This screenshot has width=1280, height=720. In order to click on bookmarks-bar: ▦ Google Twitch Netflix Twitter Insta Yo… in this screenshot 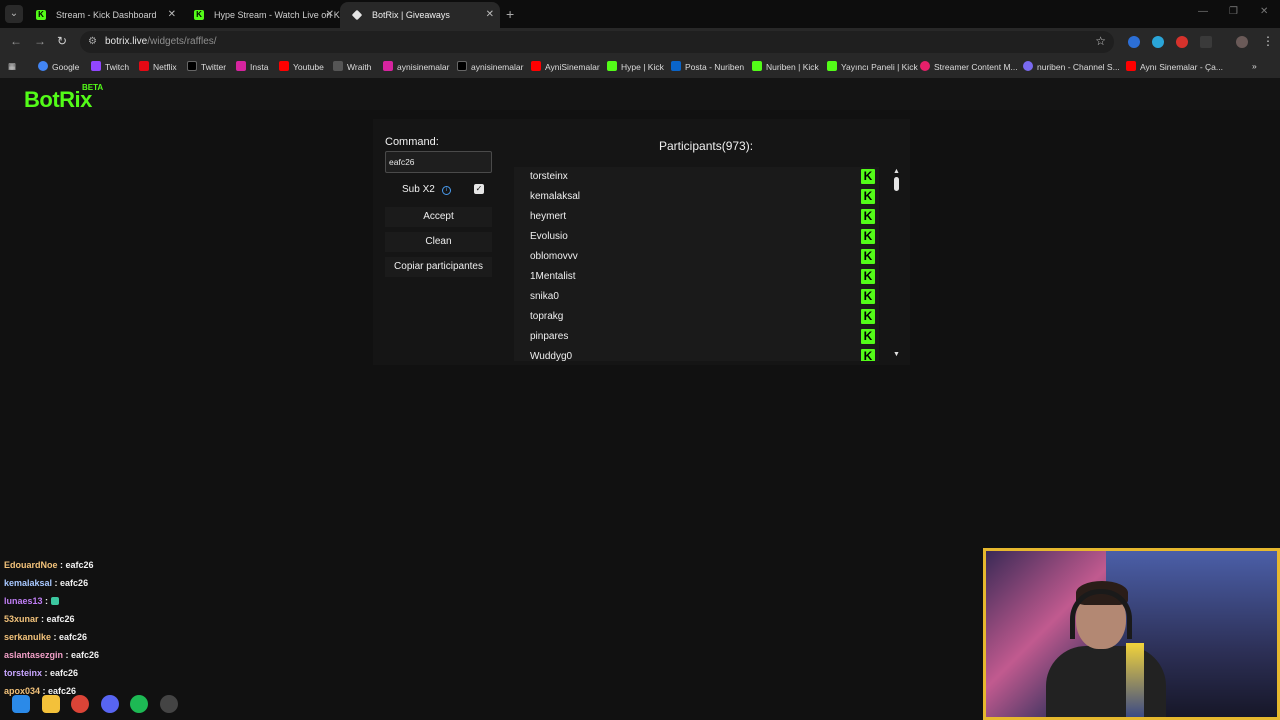, I will do `click(640, 67)`.